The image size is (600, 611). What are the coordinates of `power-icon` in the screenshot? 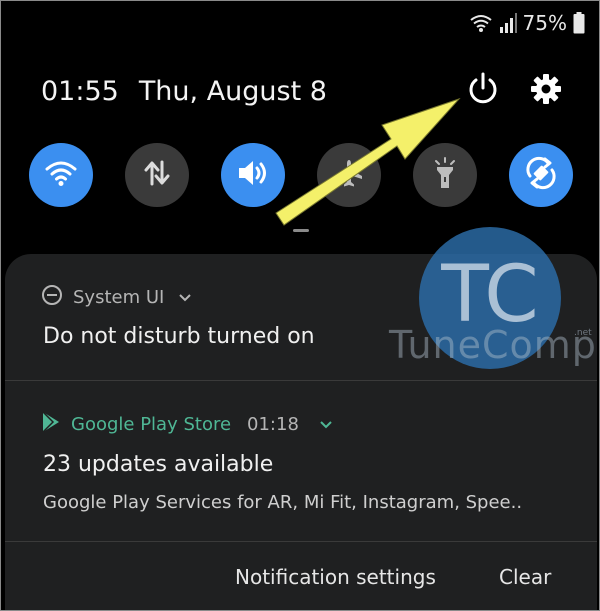 It's located at (483, 89).